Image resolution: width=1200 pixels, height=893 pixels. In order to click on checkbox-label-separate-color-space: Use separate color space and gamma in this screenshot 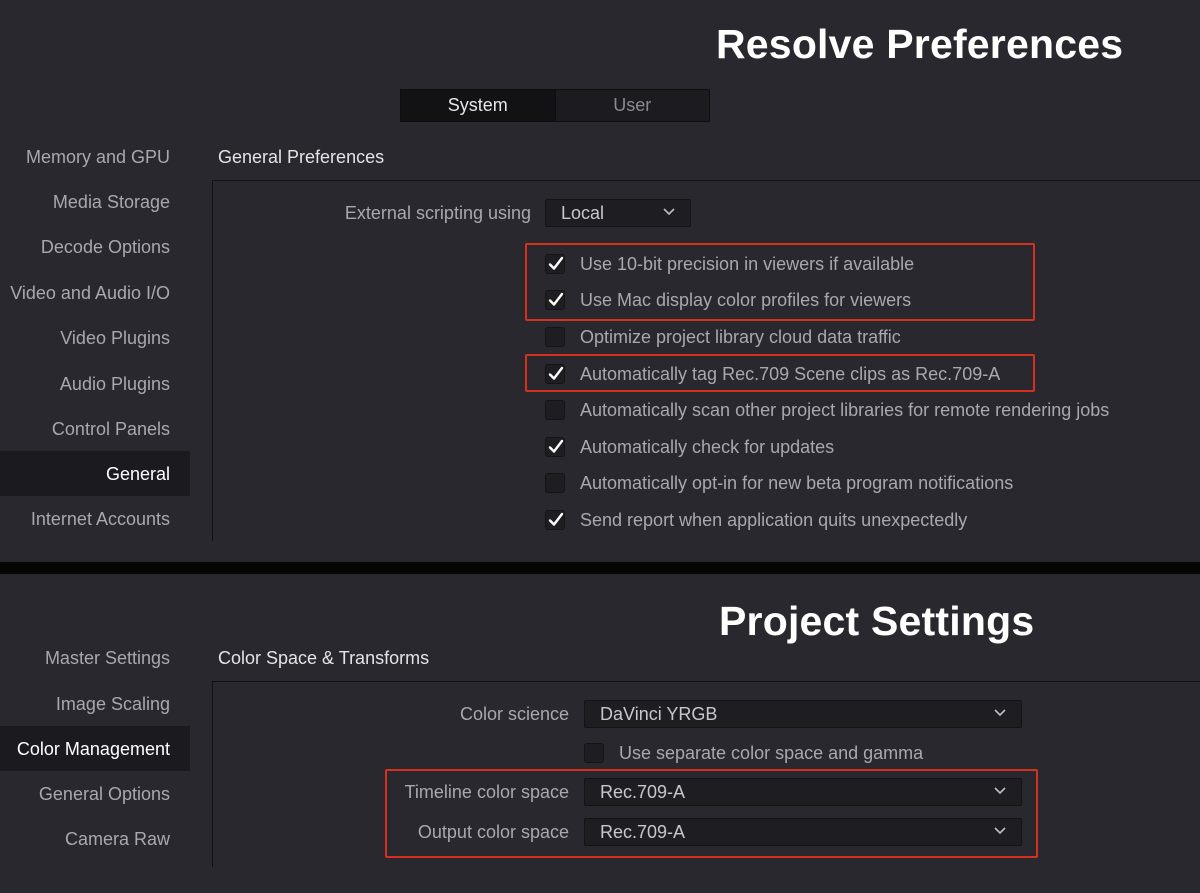, I will do `click(771, 752)`.